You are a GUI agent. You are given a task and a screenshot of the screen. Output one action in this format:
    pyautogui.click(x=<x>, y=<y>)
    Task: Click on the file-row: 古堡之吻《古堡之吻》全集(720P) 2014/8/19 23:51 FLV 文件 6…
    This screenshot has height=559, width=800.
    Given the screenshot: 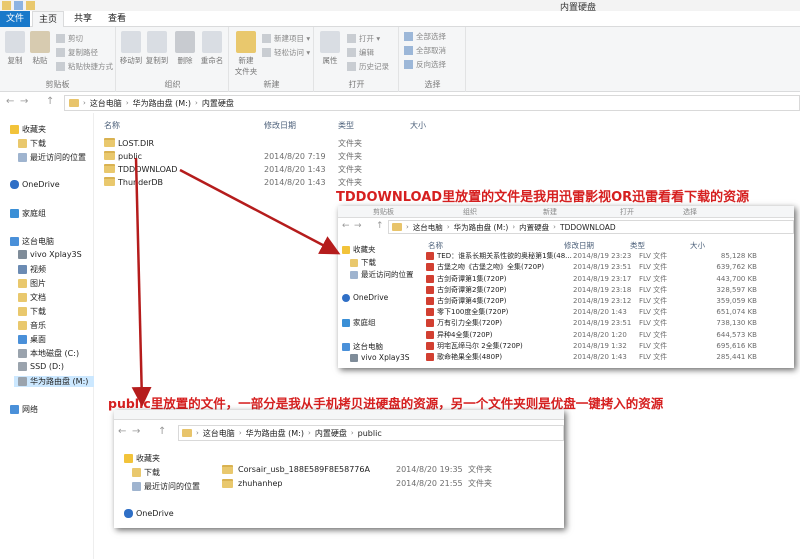 What is the action you would take?
    pyautogui.click(x=609, y=267)
    